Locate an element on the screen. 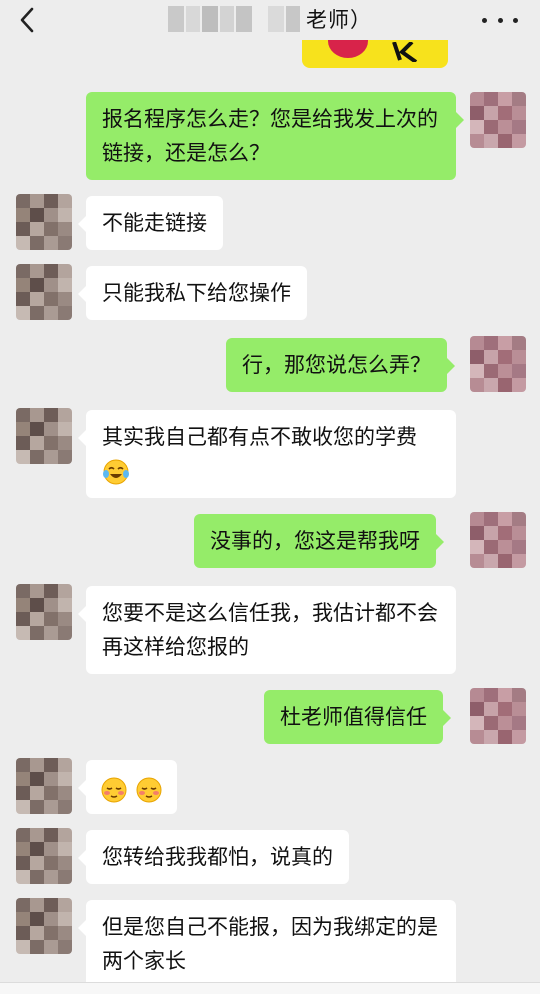 The height and width of the screenshot is (994, 540). message-bubble-outgoing: 杜老师值得信任 is located at coordinates (357, 717).